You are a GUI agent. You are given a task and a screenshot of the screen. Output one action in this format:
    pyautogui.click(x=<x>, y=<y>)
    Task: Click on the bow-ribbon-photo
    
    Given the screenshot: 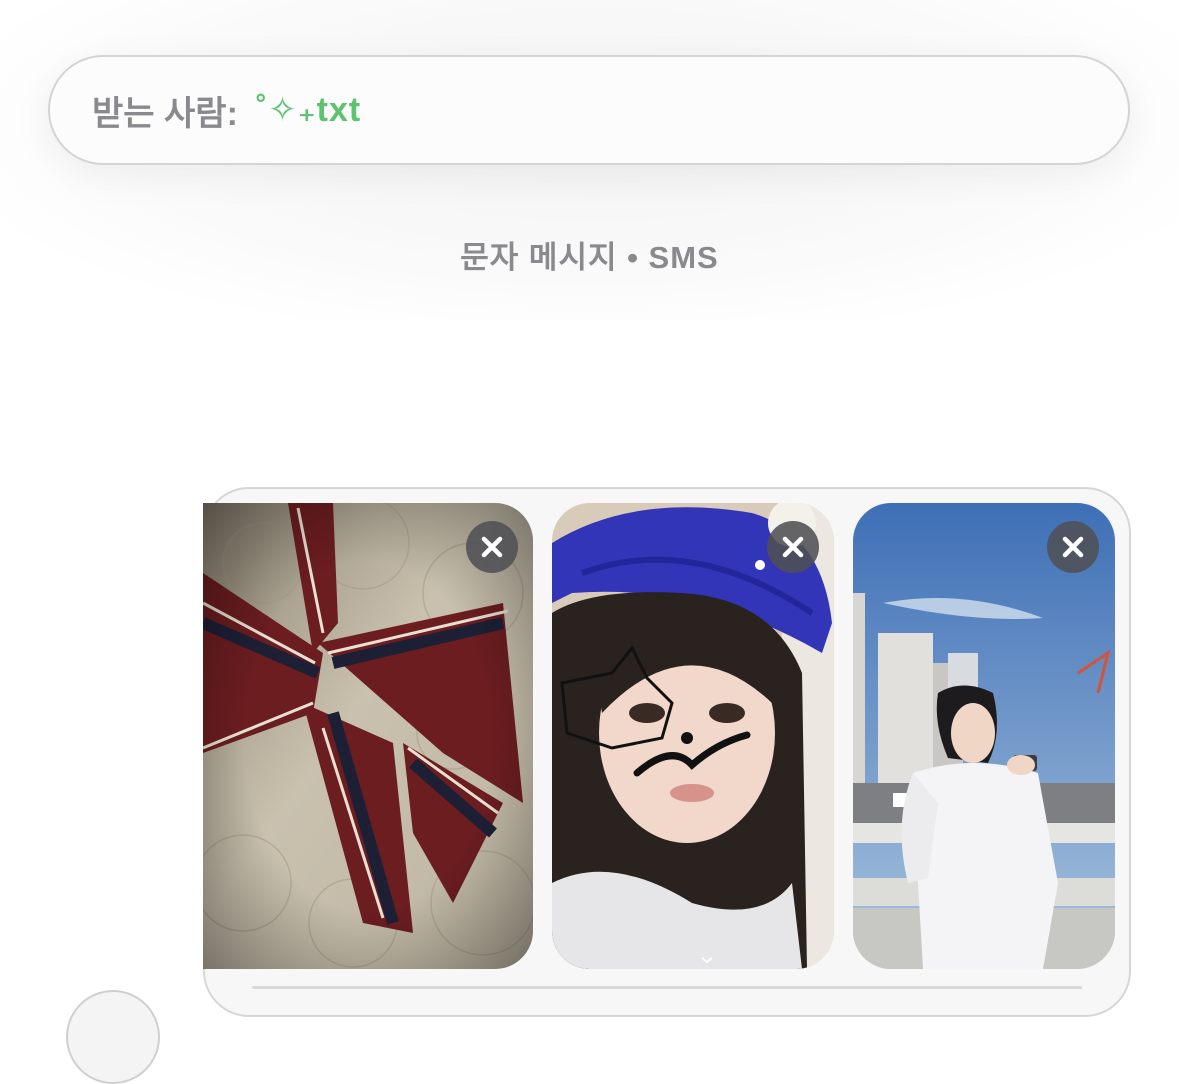 What is the action you would take?
    pyautogui.click(x=368, y=736)
    